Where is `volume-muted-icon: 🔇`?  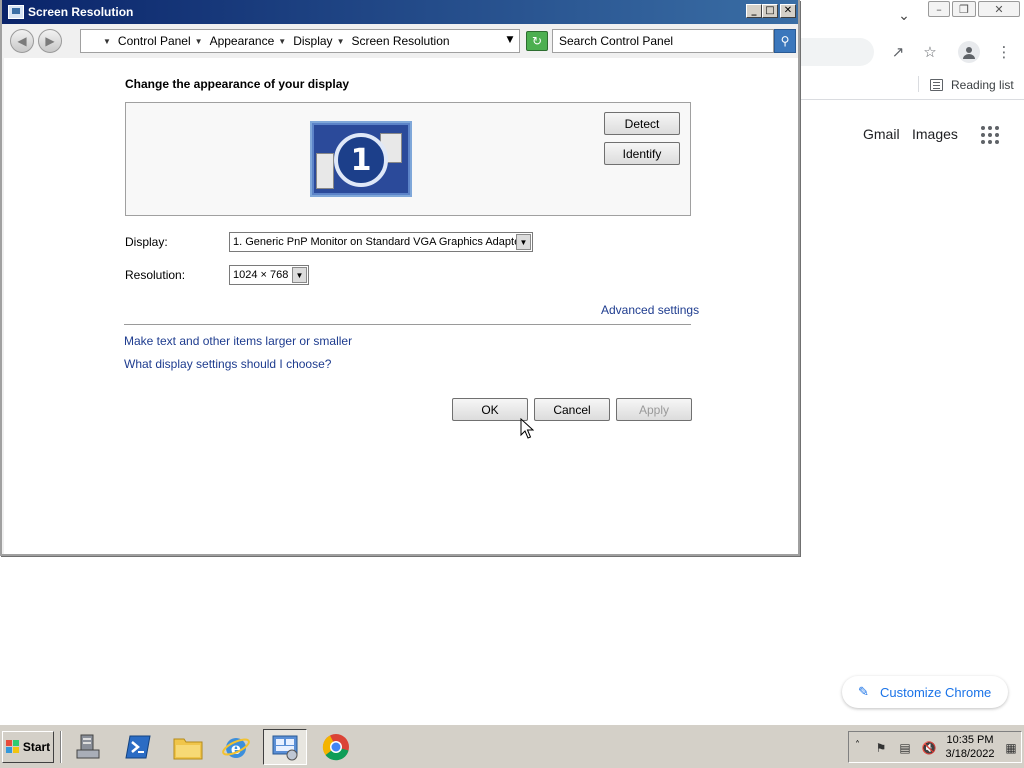
volume-muted-icon: 🔇 is located at coordinates (929, 748).